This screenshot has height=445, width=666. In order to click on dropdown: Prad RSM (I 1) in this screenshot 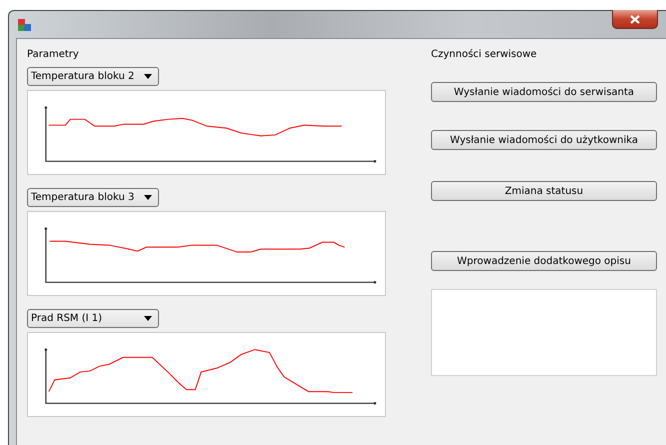, I will do `click(93, 318)`.